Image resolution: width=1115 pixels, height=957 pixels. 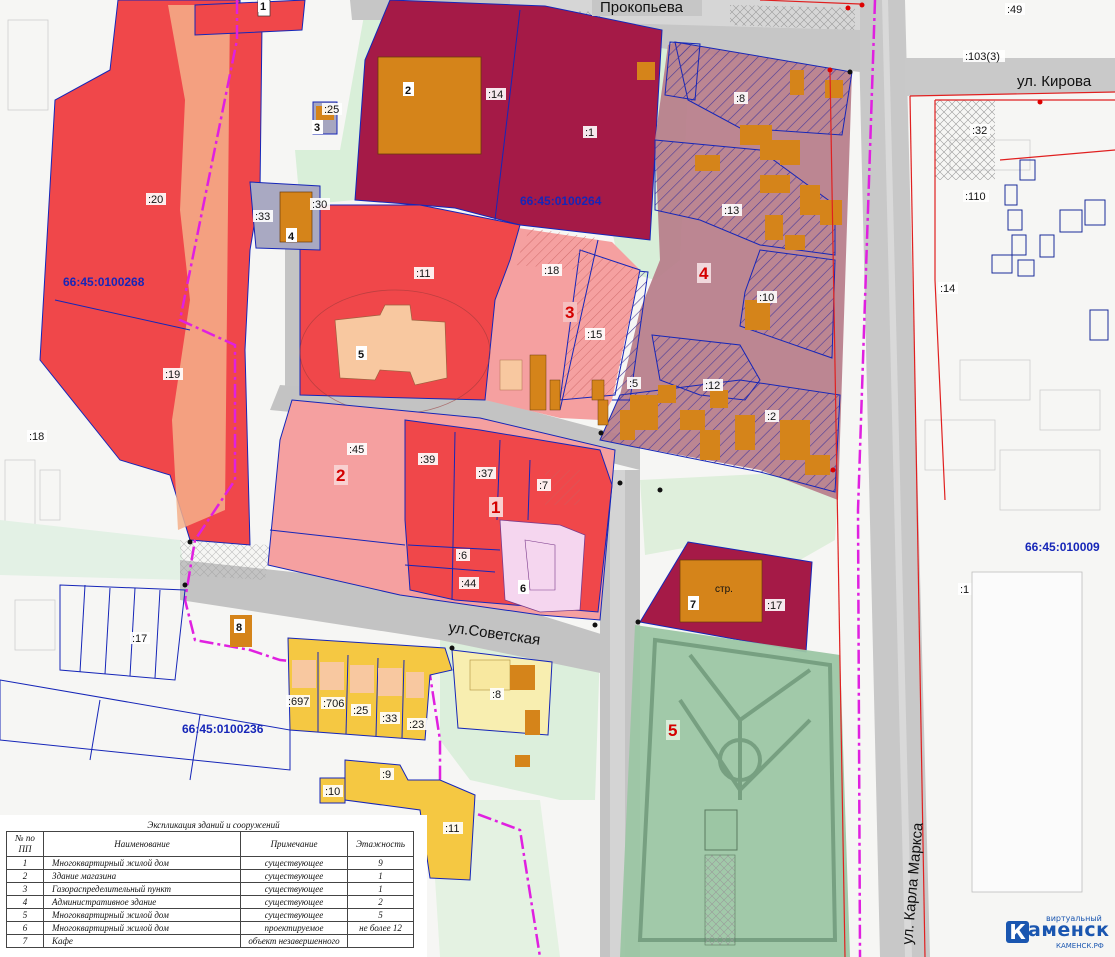 I want to click on parcel-17: :17, so click(x=774, y=606).